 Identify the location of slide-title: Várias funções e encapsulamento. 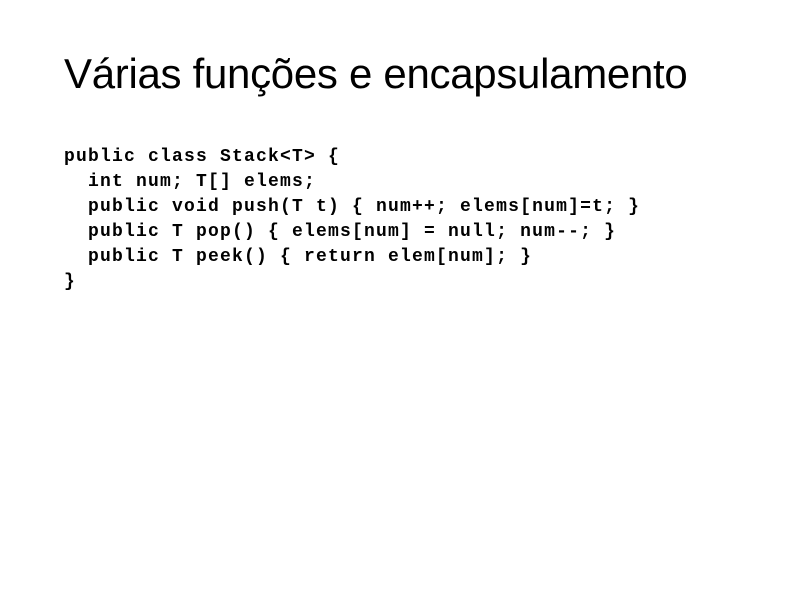
(376, 73).